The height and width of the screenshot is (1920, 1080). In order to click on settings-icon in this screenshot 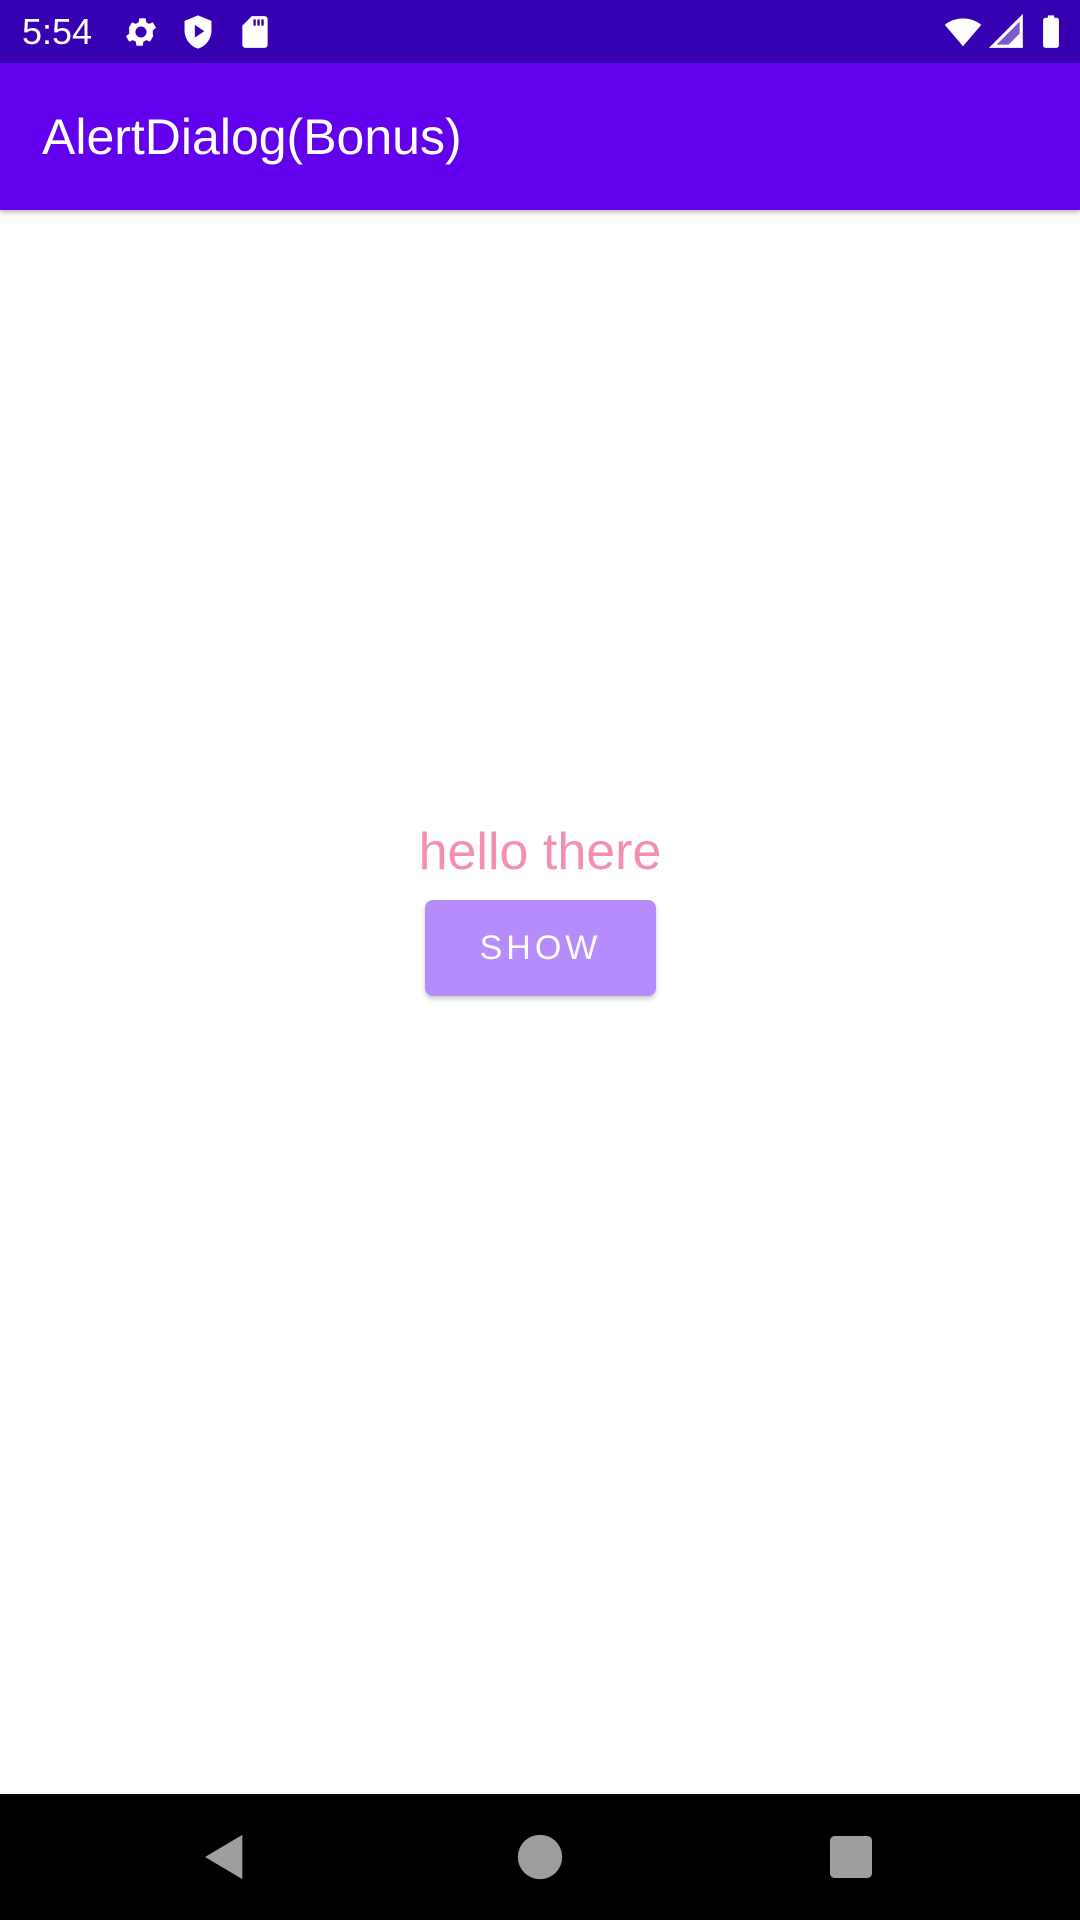, I will do `click(141, 32)`.